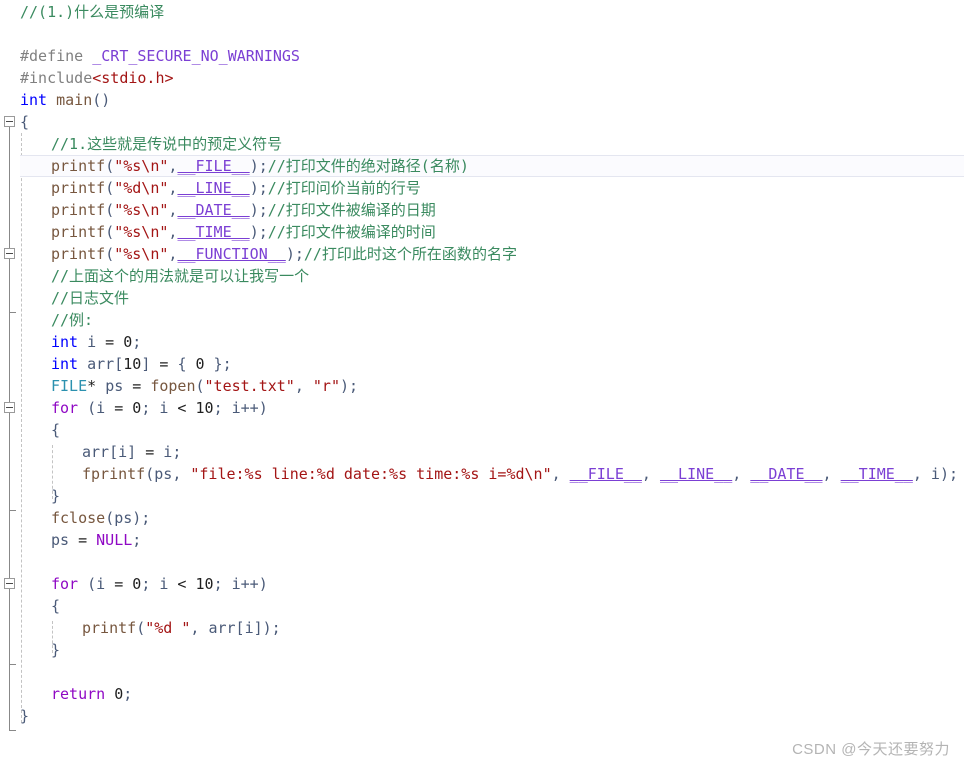  What do you see at coordinates (65, 100) in the screenshot?
I see `code-line: int main()` at bounding box center [65, 100].